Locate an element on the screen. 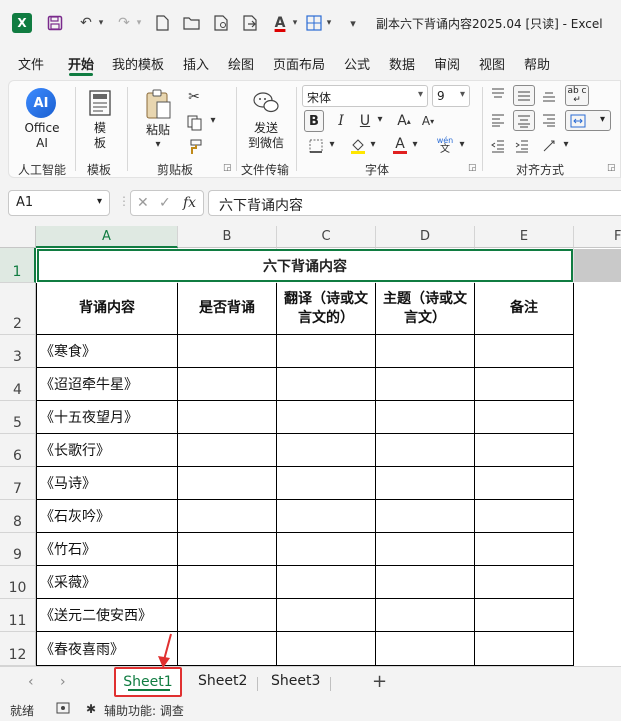 The height and width of the screenshot is (721, 621). tab-view: 视图 is located at coordinates (492, 63).